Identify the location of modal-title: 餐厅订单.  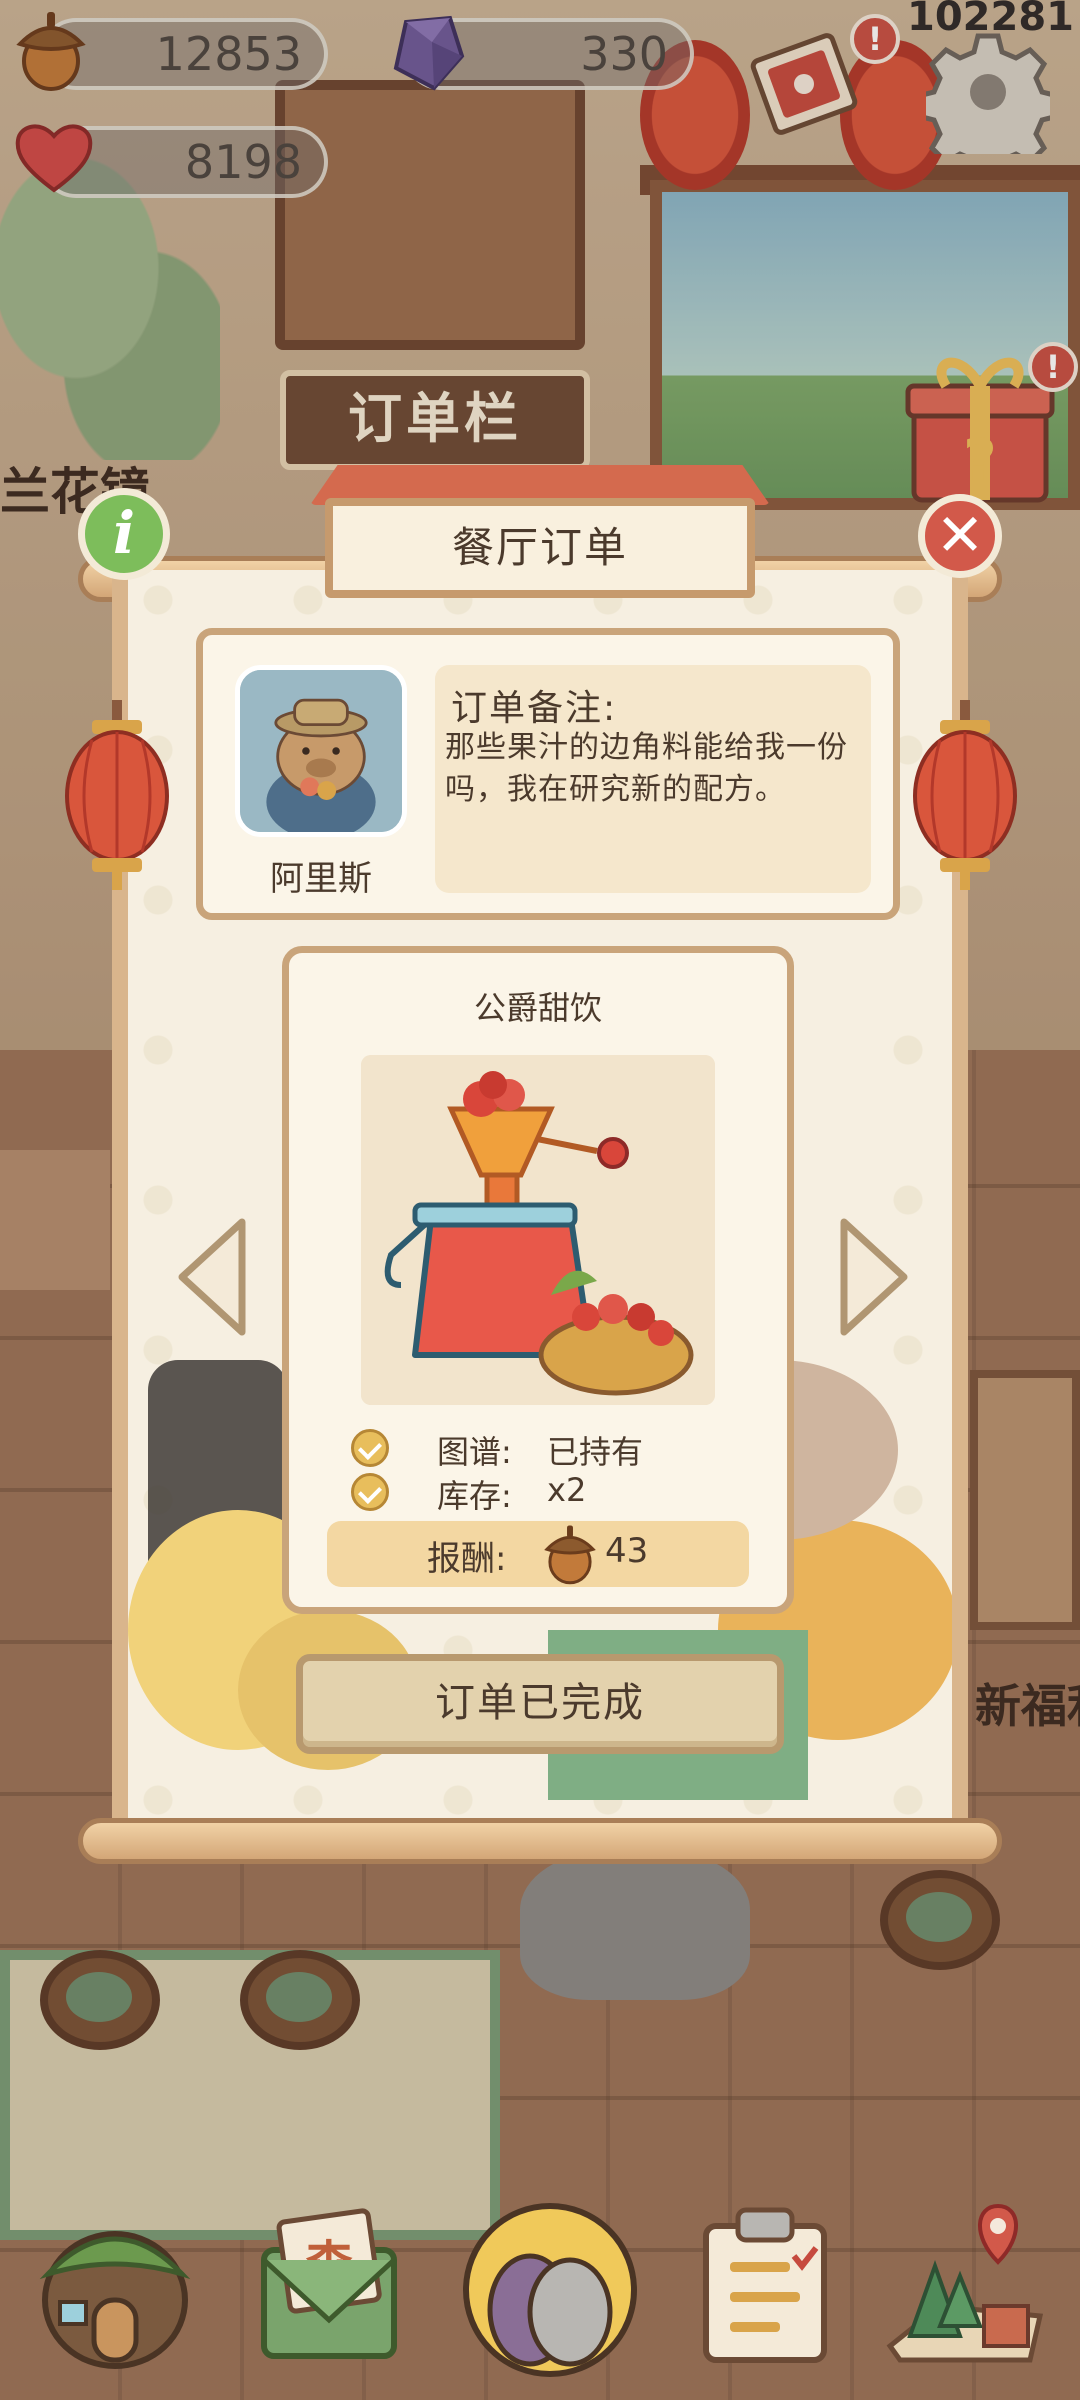
(540, 548).